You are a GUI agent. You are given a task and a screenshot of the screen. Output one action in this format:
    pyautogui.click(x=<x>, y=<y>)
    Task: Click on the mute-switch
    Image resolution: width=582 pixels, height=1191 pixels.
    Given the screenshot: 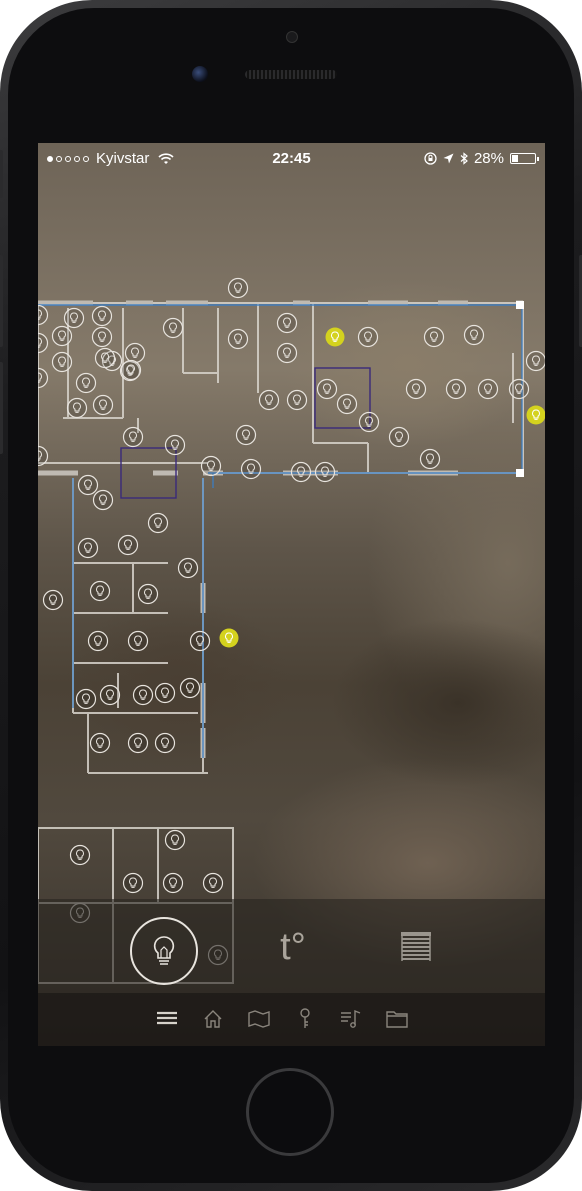 What is the action you would take?
    pyautogui.click(x=1, y=174)
    